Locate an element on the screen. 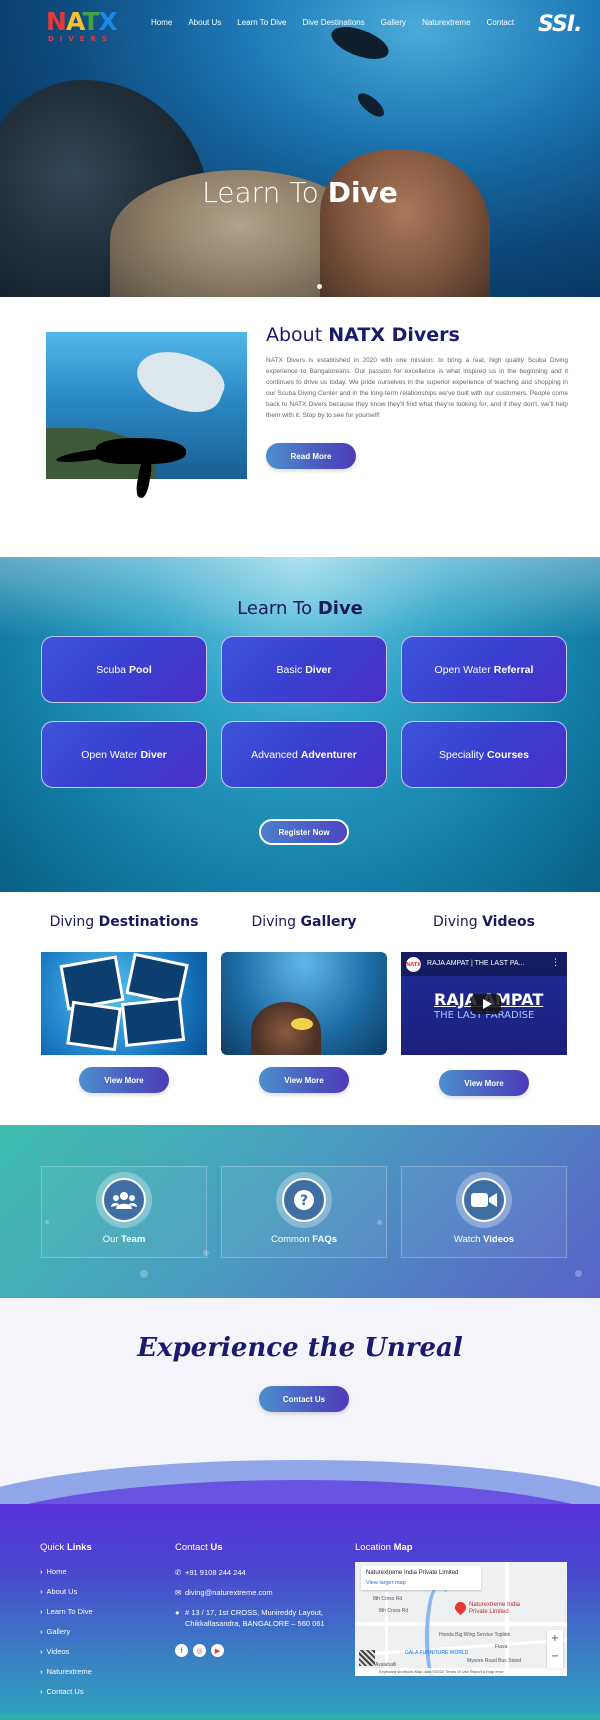  manta-ray-shape is located at coordinates (180, 381).